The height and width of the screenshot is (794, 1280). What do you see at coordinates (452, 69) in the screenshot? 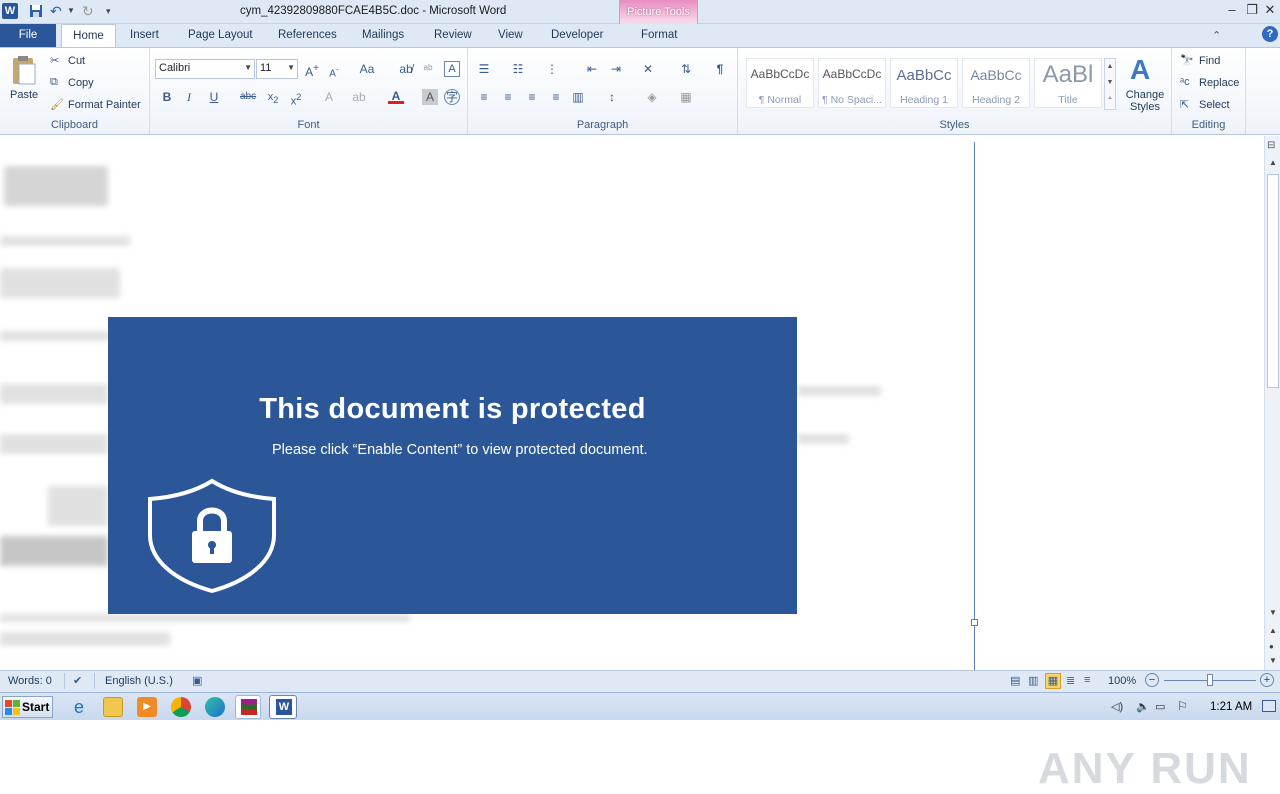
I see `character-border-icon: A` at bounding box center [452, 69].